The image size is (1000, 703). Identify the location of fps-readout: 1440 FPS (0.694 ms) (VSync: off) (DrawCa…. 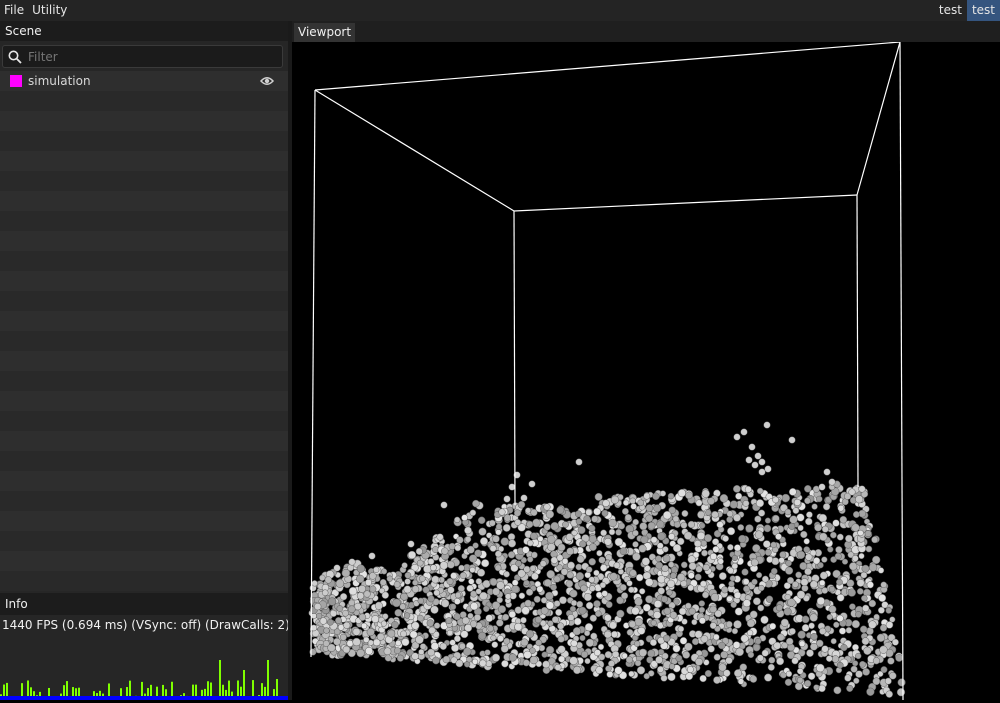
(146, 625).